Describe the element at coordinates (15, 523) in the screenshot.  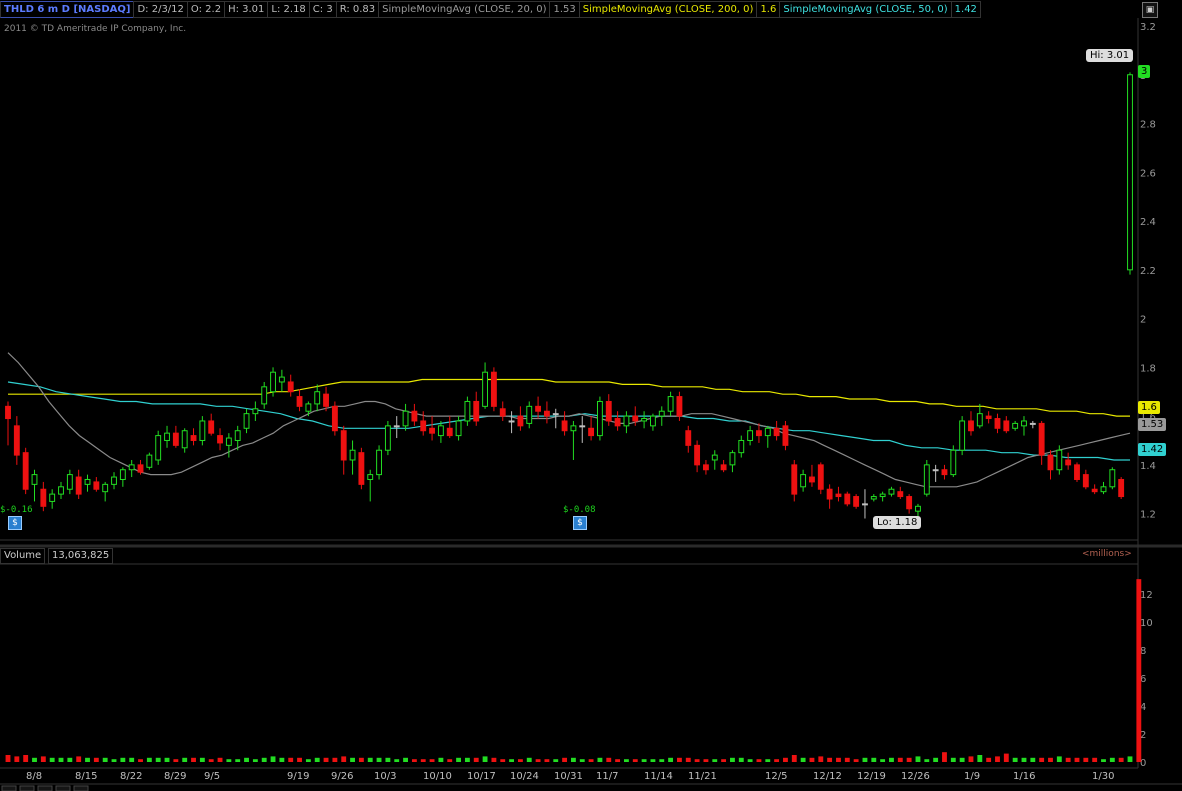
I see `earnings-icon-1: $` at that location.